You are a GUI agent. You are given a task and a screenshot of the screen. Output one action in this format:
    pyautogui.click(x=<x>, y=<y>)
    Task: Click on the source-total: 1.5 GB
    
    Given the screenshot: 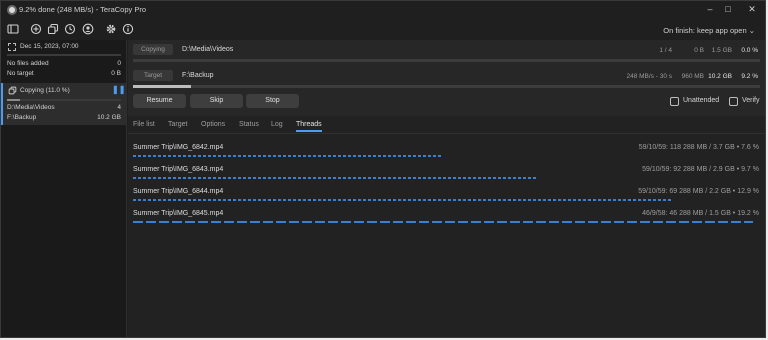 What is the action you would take?
    pyautogui.click(x=721, y=50)
    